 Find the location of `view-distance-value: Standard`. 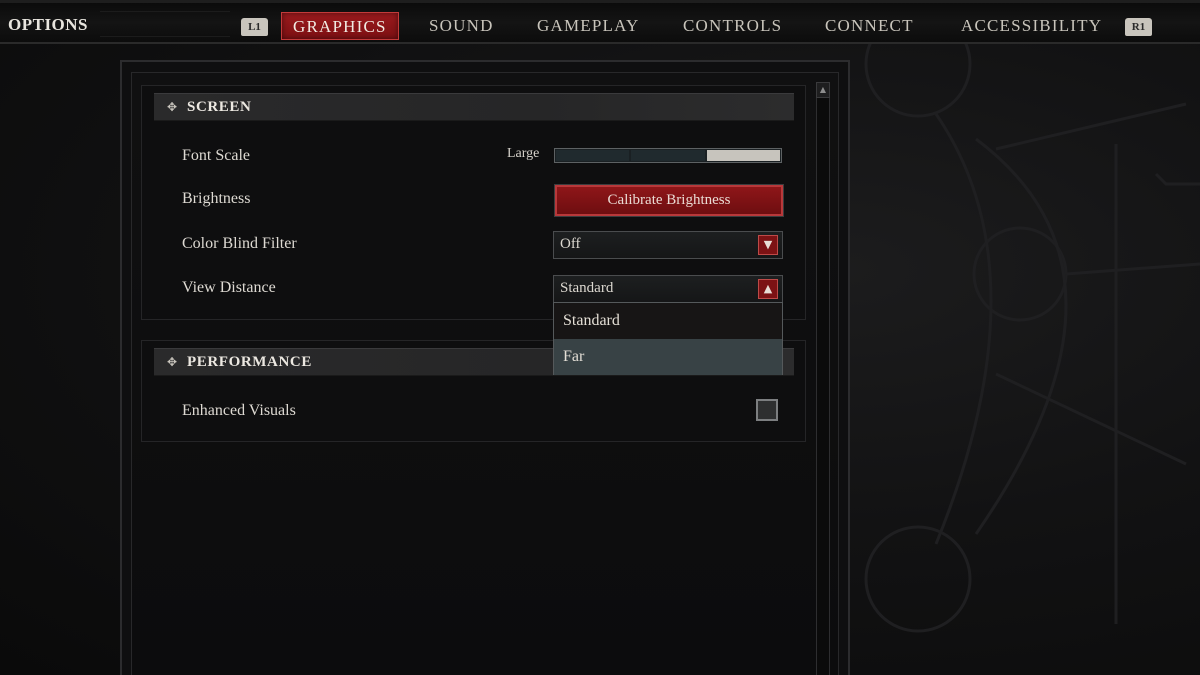

view-distance-value: Standard is located at coordinates (587, 288).